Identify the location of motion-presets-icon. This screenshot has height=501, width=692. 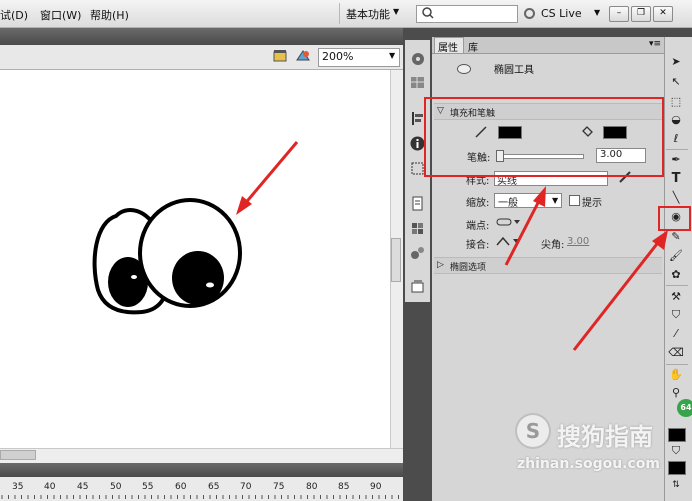
(417, 58).